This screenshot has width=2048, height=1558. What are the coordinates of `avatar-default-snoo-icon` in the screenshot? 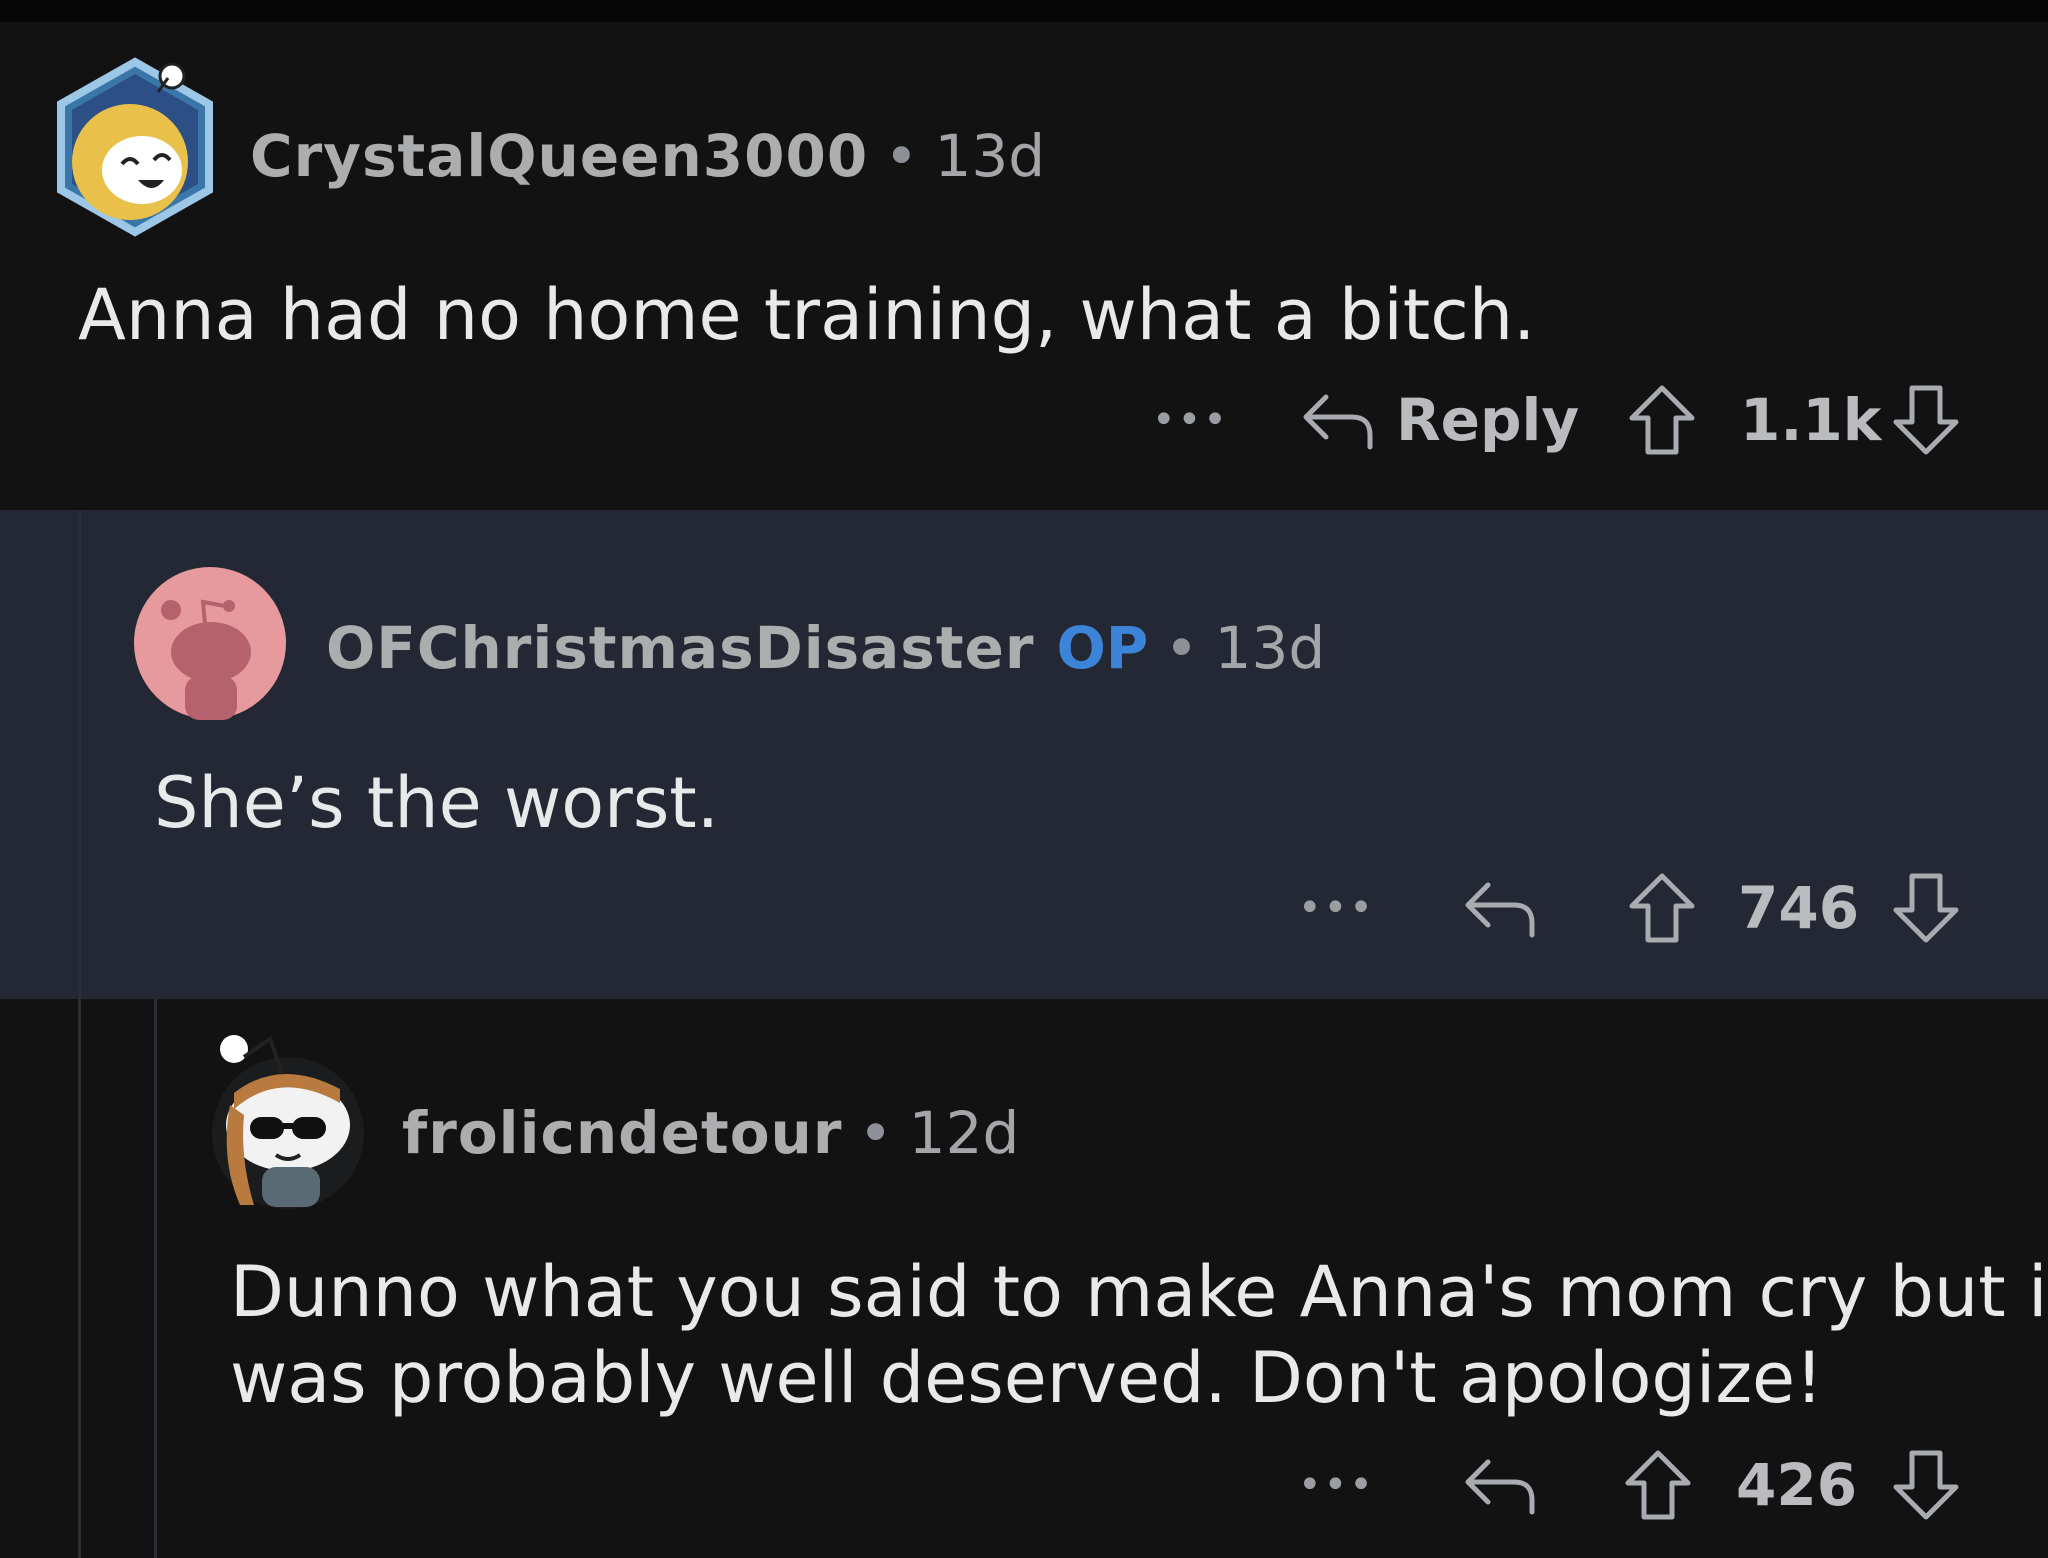 It's located at (210, 643).